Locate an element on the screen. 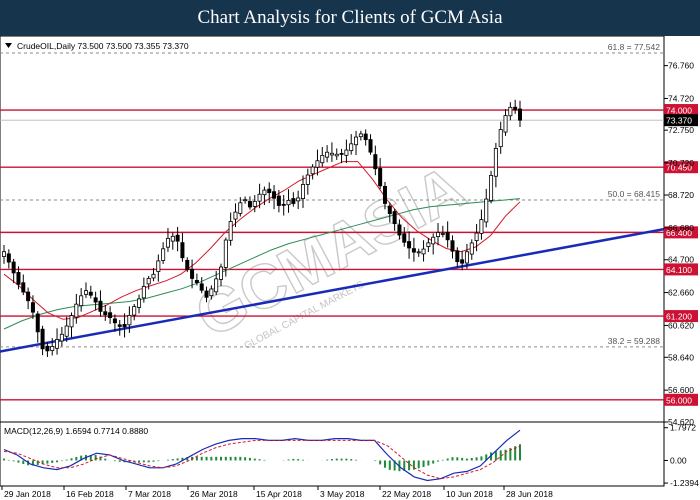  x-axis-tick-label: 28 Jun 2018 is located at coordinates (529, 494).